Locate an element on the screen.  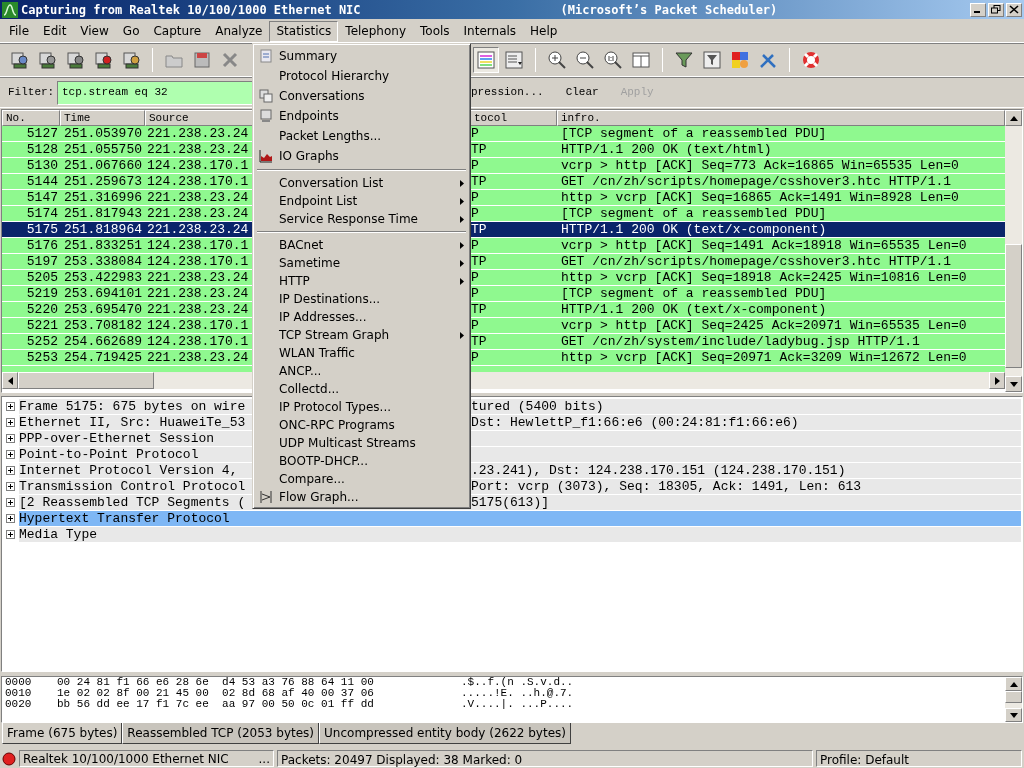
table-cell-text: 5252 is located at coordinates (42, 341).